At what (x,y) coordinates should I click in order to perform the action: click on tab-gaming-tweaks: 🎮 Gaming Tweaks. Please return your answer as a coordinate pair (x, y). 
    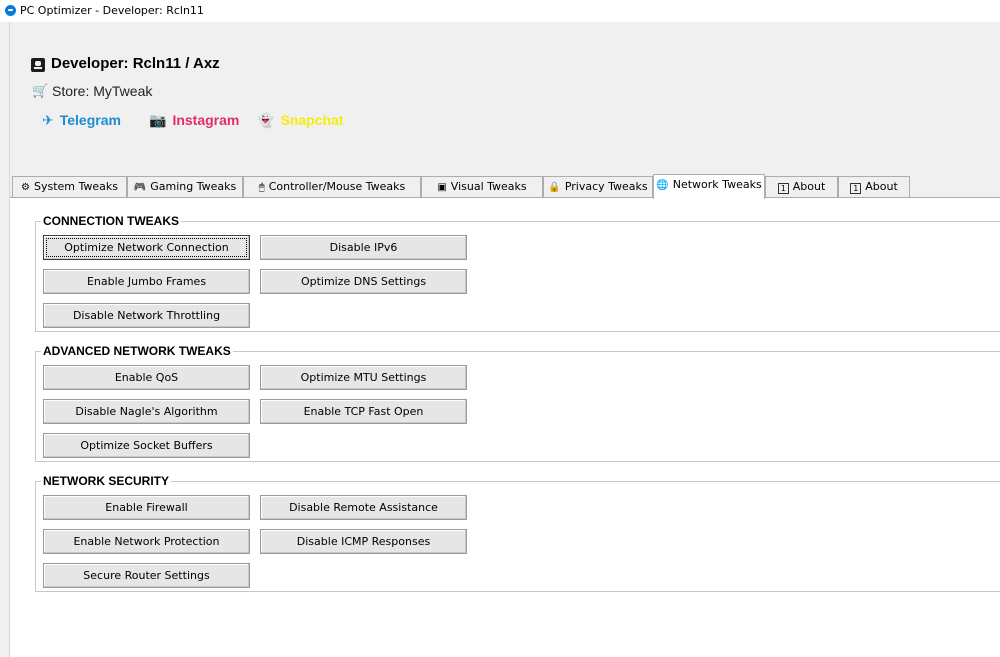
    Looking at the image, I should click on (185, 187).